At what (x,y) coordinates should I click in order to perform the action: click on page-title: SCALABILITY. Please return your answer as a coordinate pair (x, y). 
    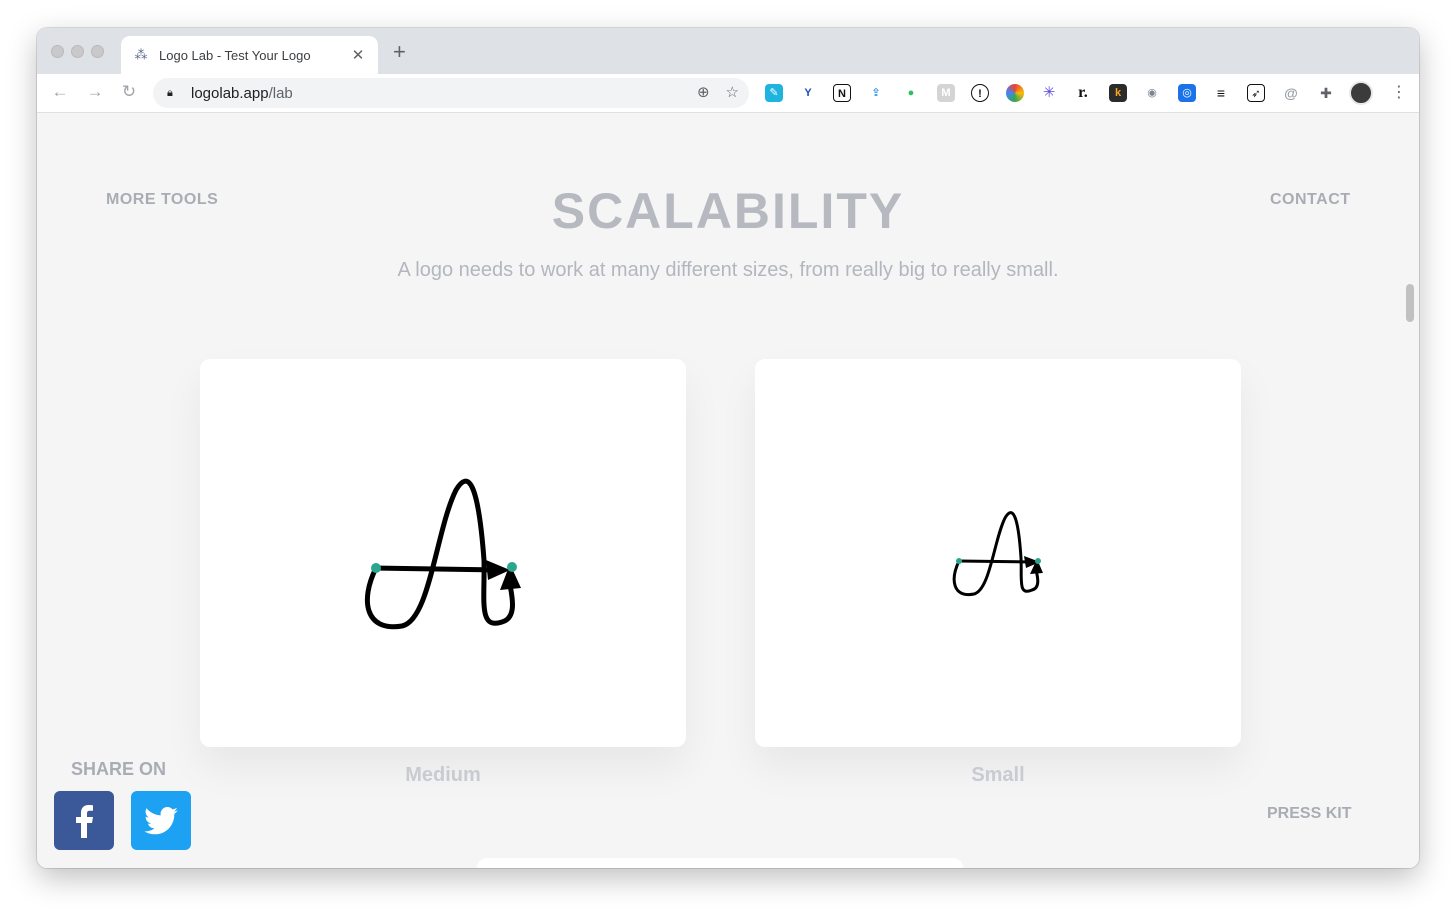
    Looking at the image, I should click on (728, 211).